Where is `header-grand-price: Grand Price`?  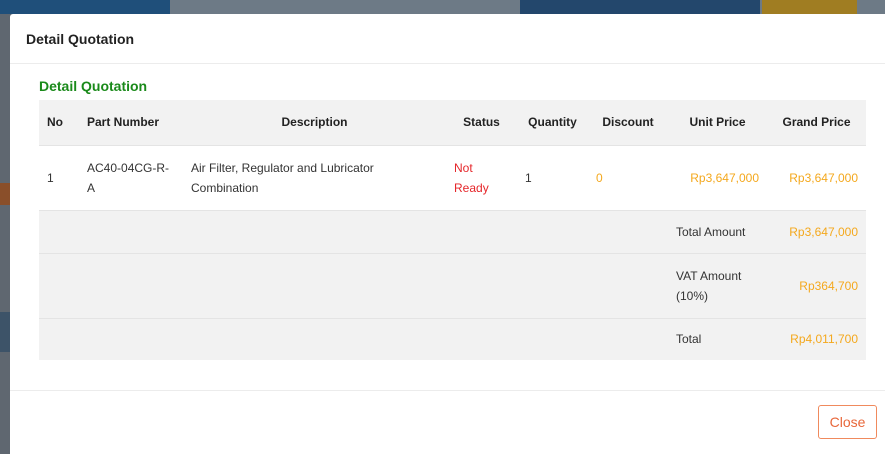 header-grand-price: Grand Price is located at coordinates (816, 123).